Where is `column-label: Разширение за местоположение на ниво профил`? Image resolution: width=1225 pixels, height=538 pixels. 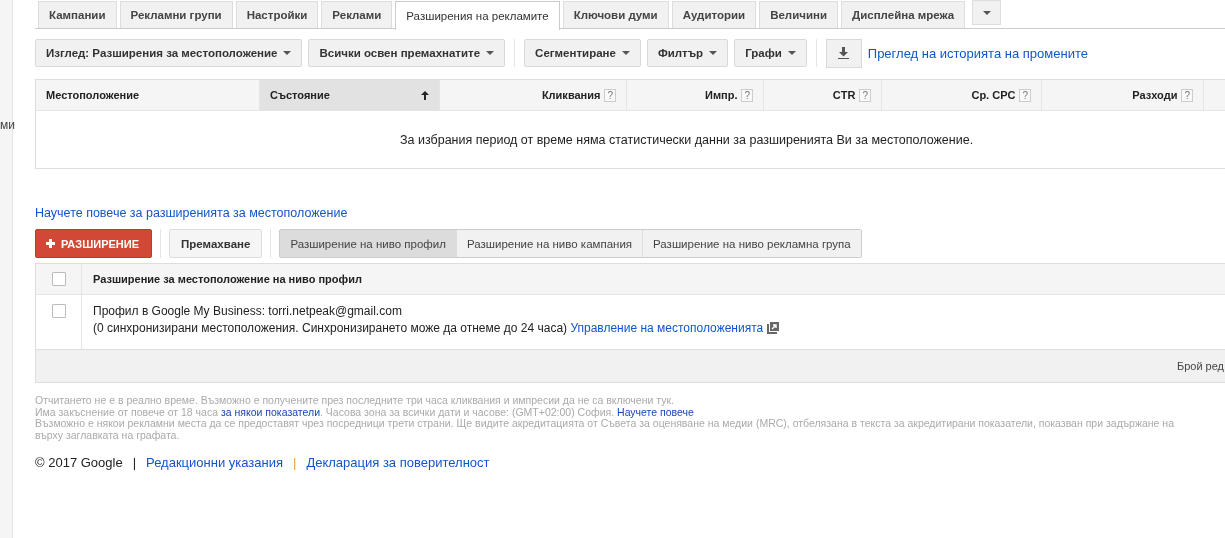 column-label: Разширение за местоположение на ниво профил is located at coordinates (227, 279).